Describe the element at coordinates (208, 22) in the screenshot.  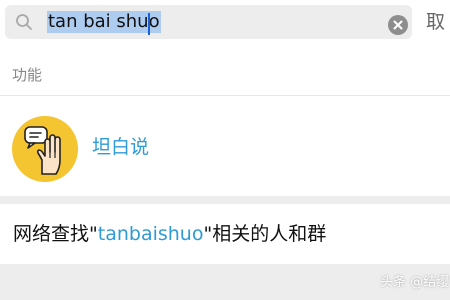
I see `search-box: tan bai shuo` at that location.